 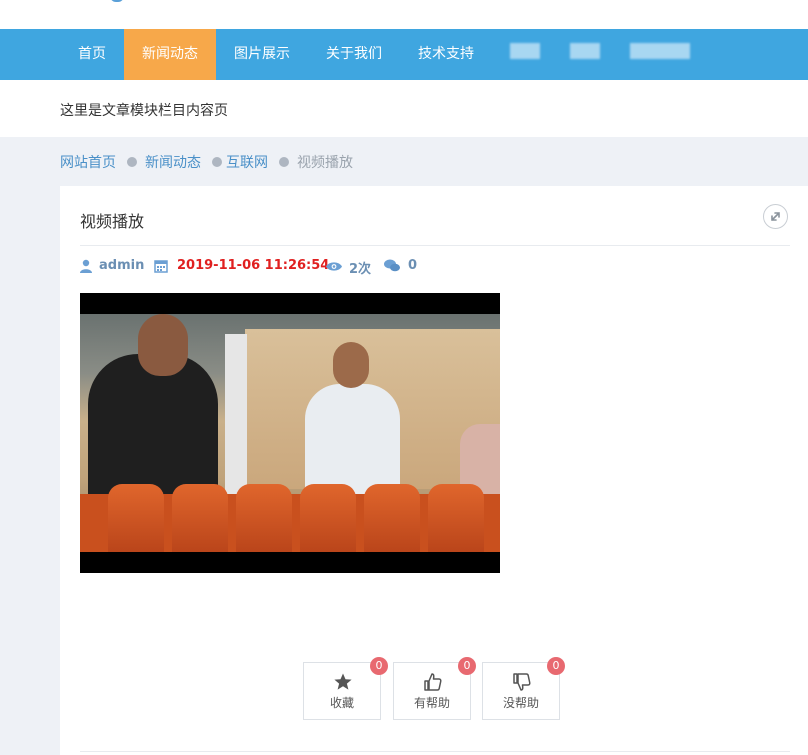 I want to click on expand-icon, so click(x=775, y=216).